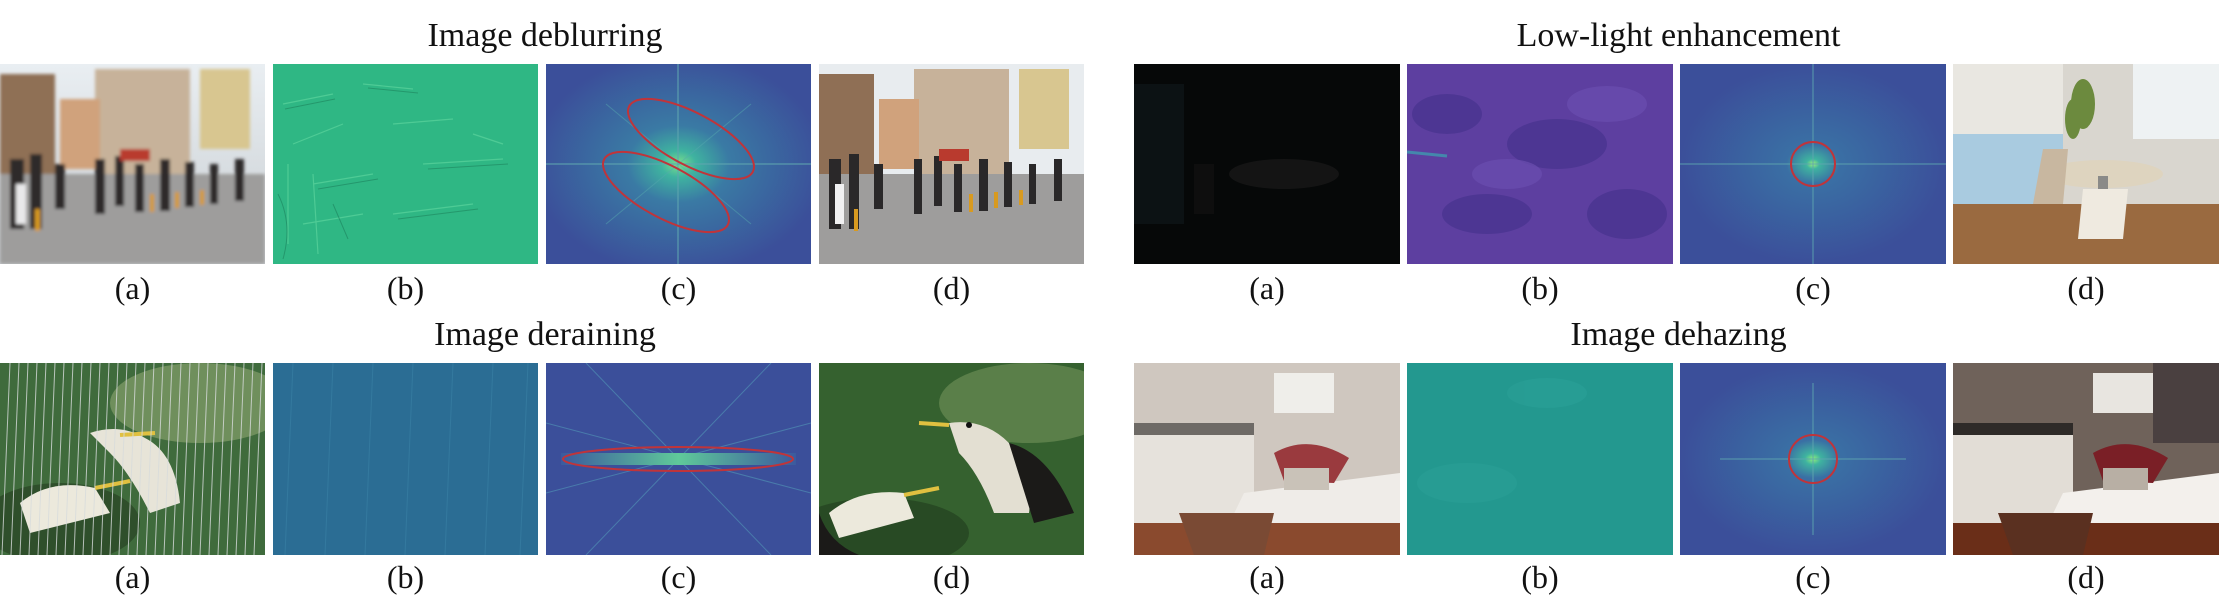  I want to click on low-light-input-image, so click(1267, 164).